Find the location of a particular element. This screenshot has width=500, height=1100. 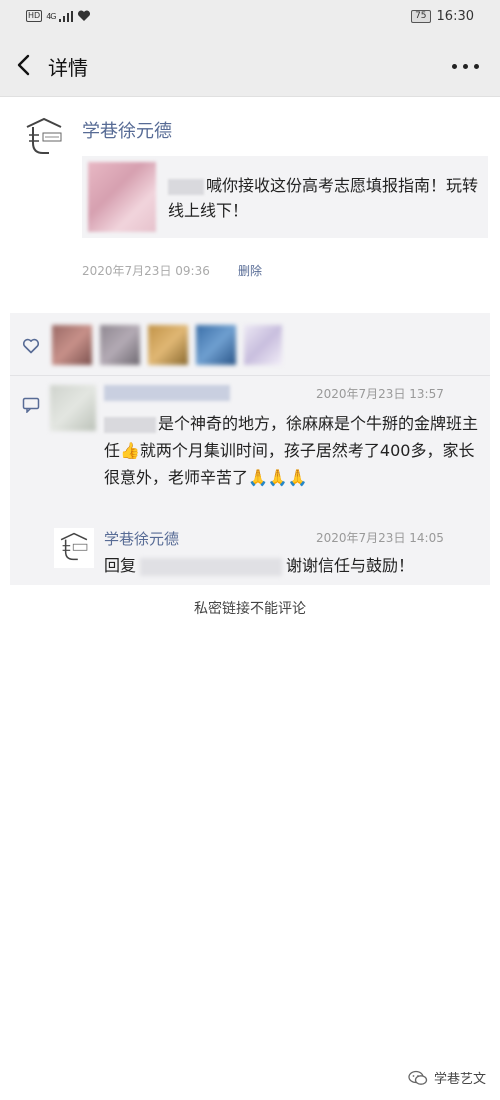

reply-body: 回复 谢谢信任与鼓励！ is located at coordinates (292, 566).